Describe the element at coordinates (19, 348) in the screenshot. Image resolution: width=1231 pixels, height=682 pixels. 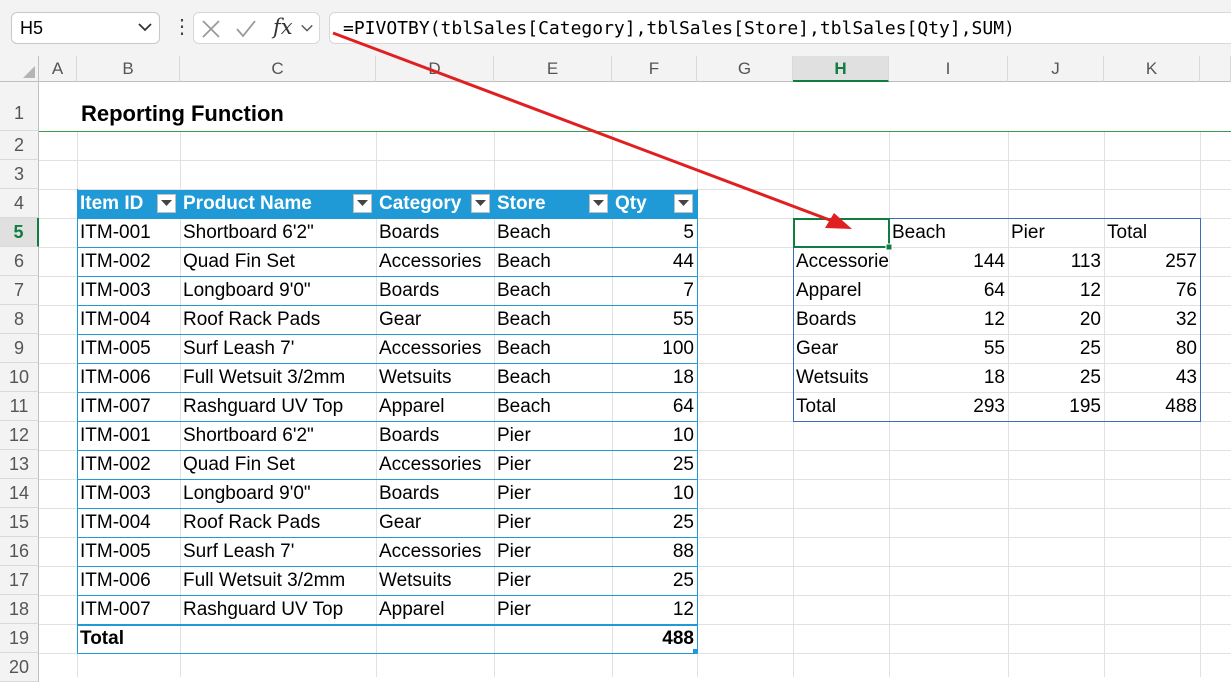
I see `row-header-9: 9` at that location.